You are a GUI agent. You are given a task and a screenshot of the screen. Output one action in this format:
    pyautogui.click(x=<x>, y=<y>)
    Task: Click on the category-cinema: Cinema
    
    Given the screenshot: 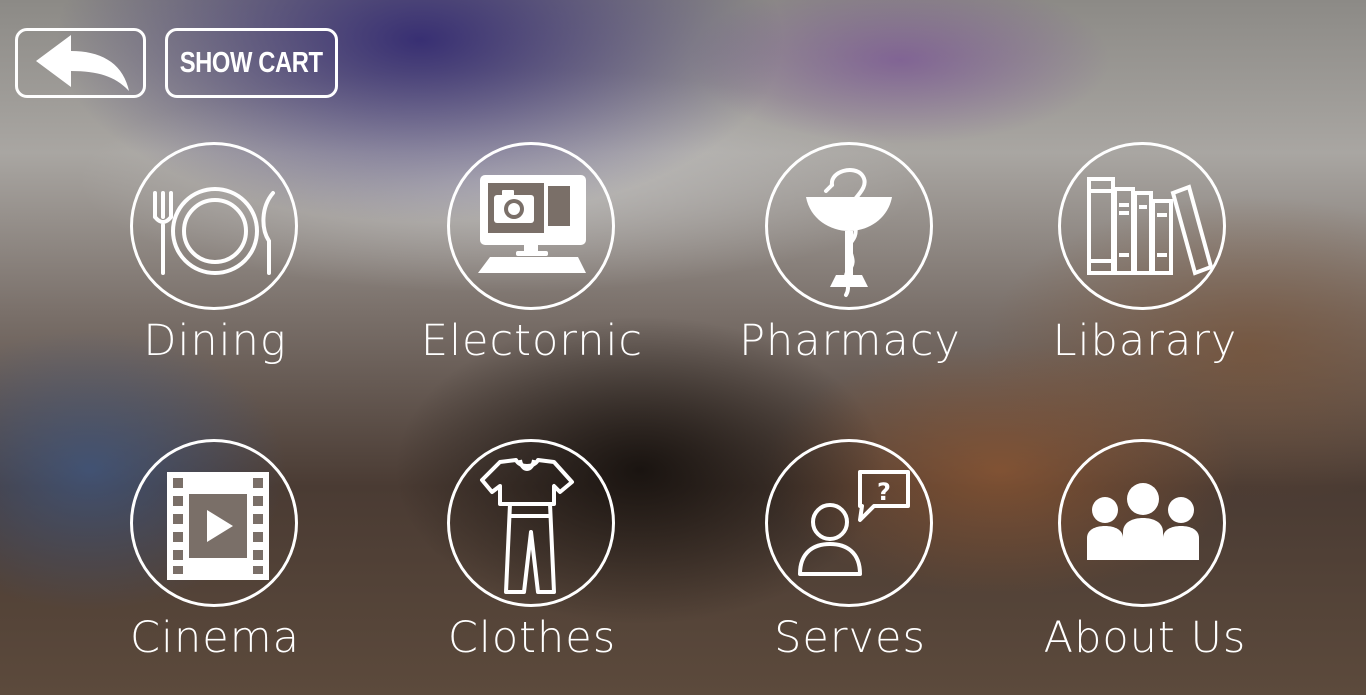 What is the action you would take?
    pyautogui.click(x=215, y=554)
    